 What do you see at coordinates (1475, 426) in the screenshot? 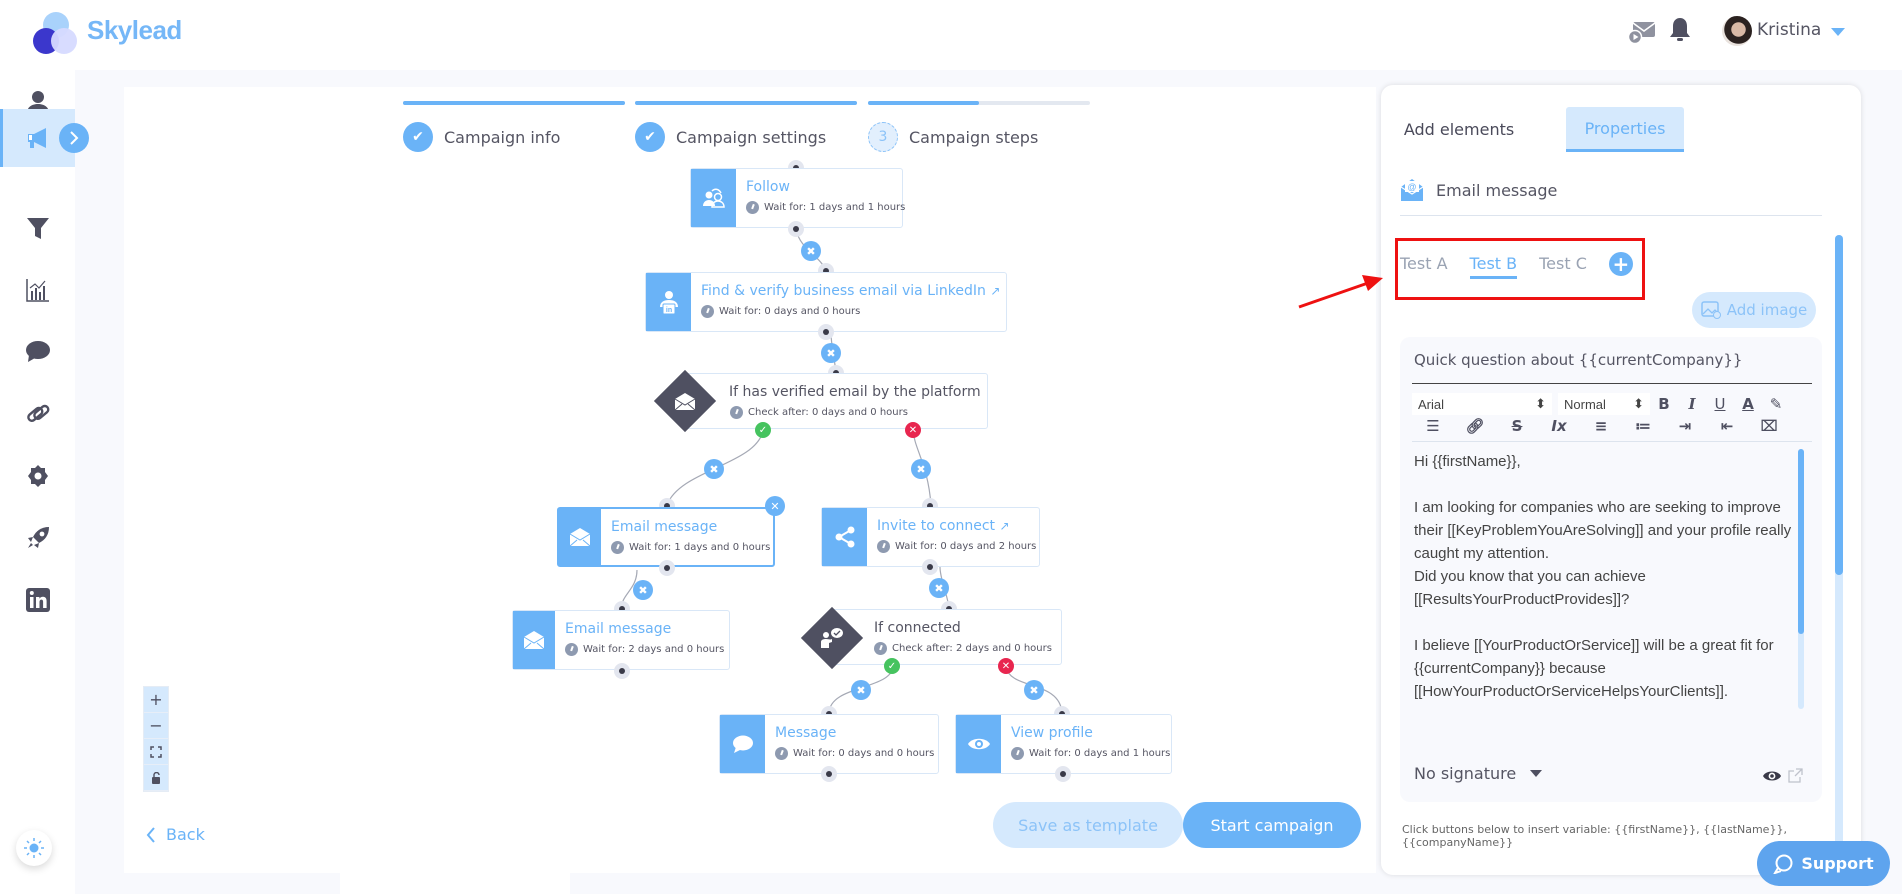
I see `link-icon: 🔗︎` at bounding box center [1475, 426].